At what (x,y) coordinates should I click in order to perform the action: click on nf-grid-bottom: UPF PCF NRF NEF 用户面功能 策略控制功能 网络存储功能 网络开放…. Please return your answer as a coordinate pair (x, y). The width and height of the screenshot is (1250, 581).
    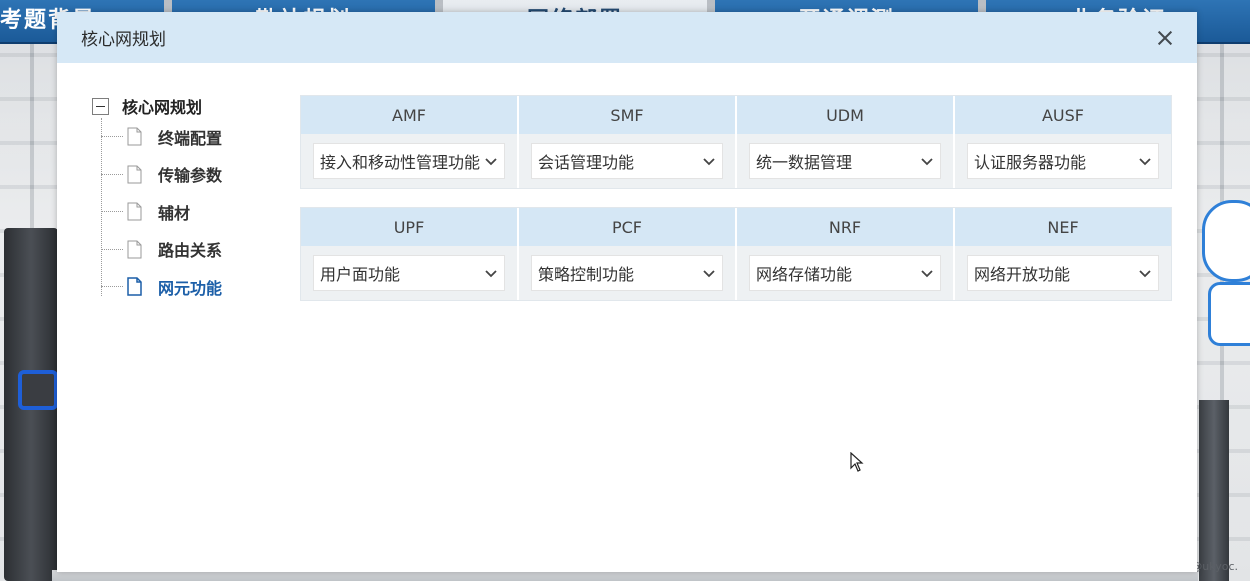
    Looking at the image, I should click on (736, 254).